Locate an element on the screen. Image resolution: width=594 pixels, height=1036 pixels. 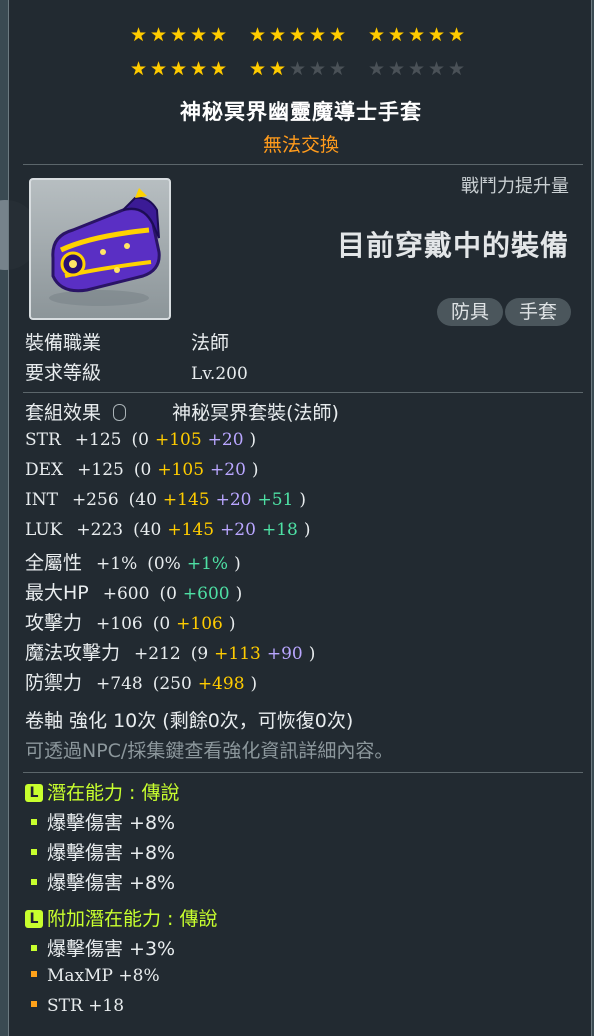
stat-flame: +113 is located at coordinates (237, 654).